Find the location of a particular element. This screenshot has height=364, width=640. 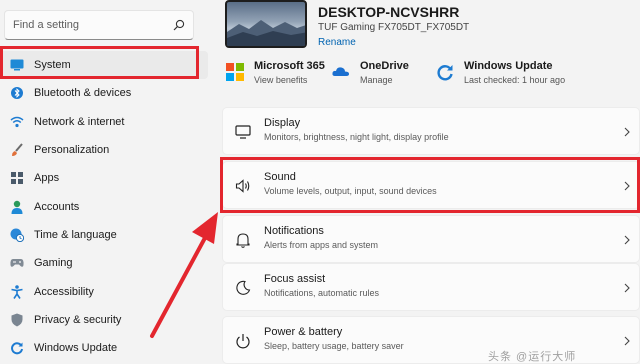

card-title: Power & battery is located at coordinates (303, 332).